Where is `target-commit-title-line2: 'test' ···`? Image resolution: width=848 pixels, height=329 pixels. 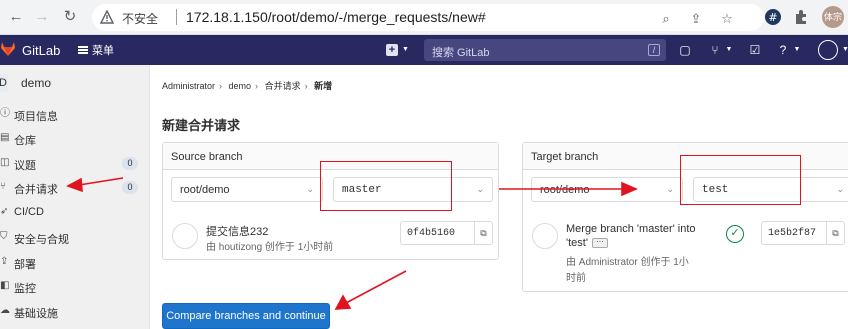
target-commit-title-line2: 'test' ··· is located at coordinates (587, 243).